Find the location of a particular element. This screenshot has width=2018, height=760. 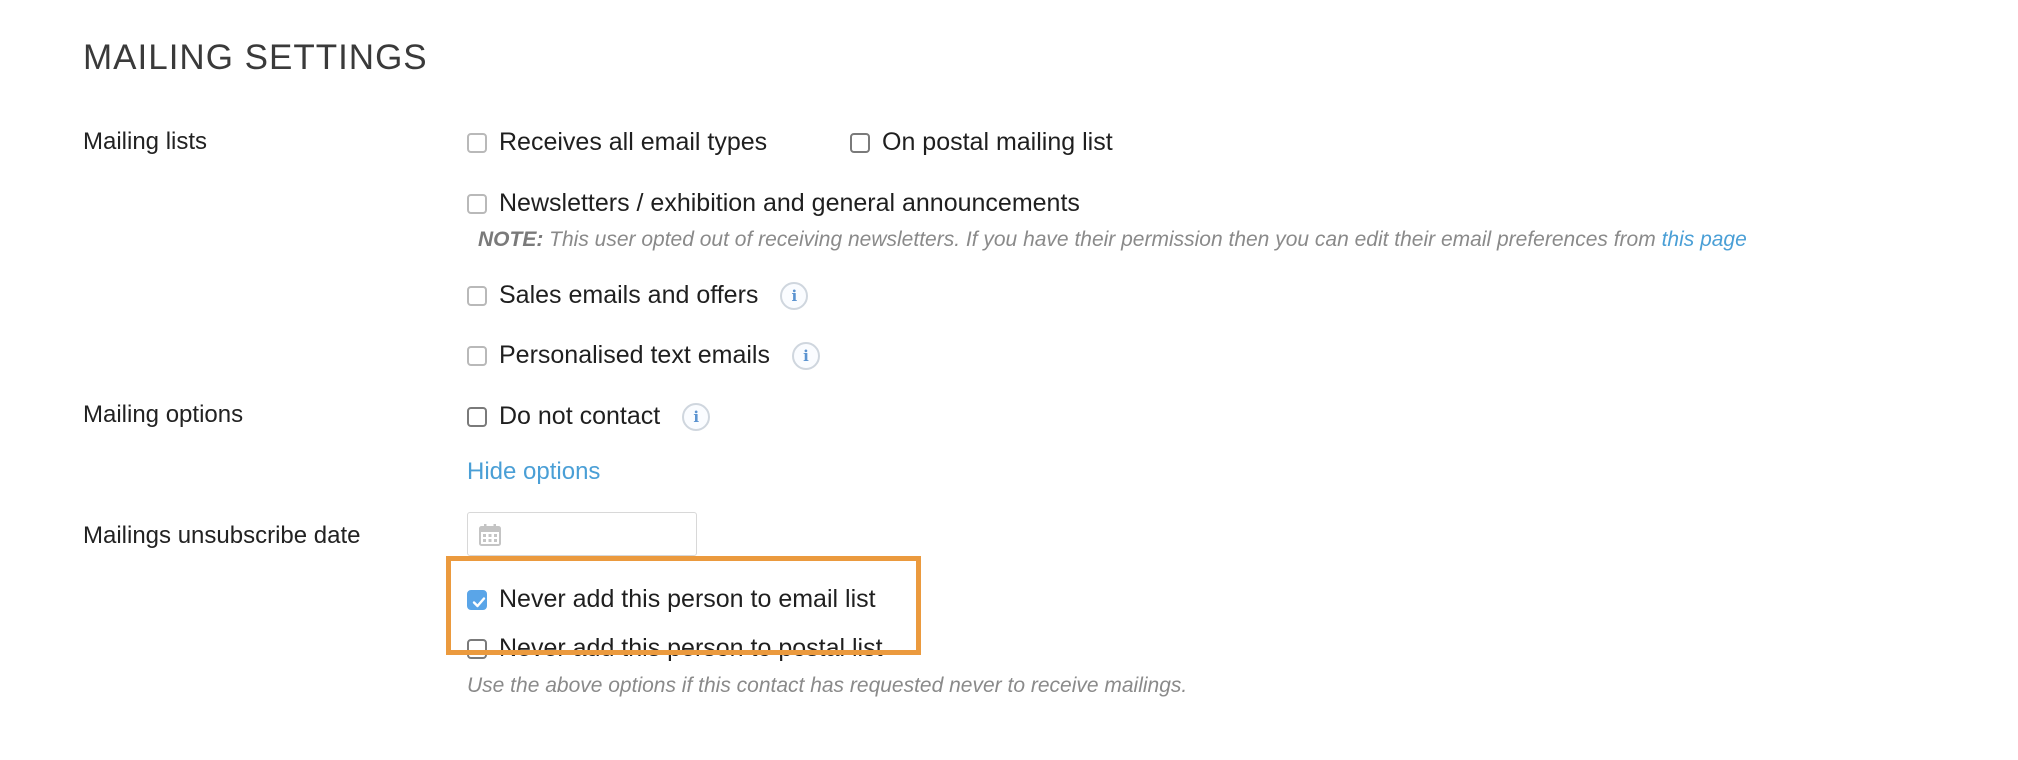

receives-all-email-types-checkbox: Receives all email types is located at coordinates (617, 142).